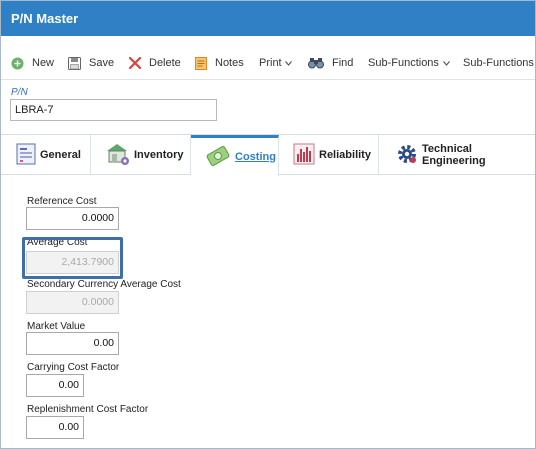 The width and height of the screenshot is (536, 449). Describe the element at coordinates (268, 18) in the screenshot. I see `window-title: P/N Master` at that location.